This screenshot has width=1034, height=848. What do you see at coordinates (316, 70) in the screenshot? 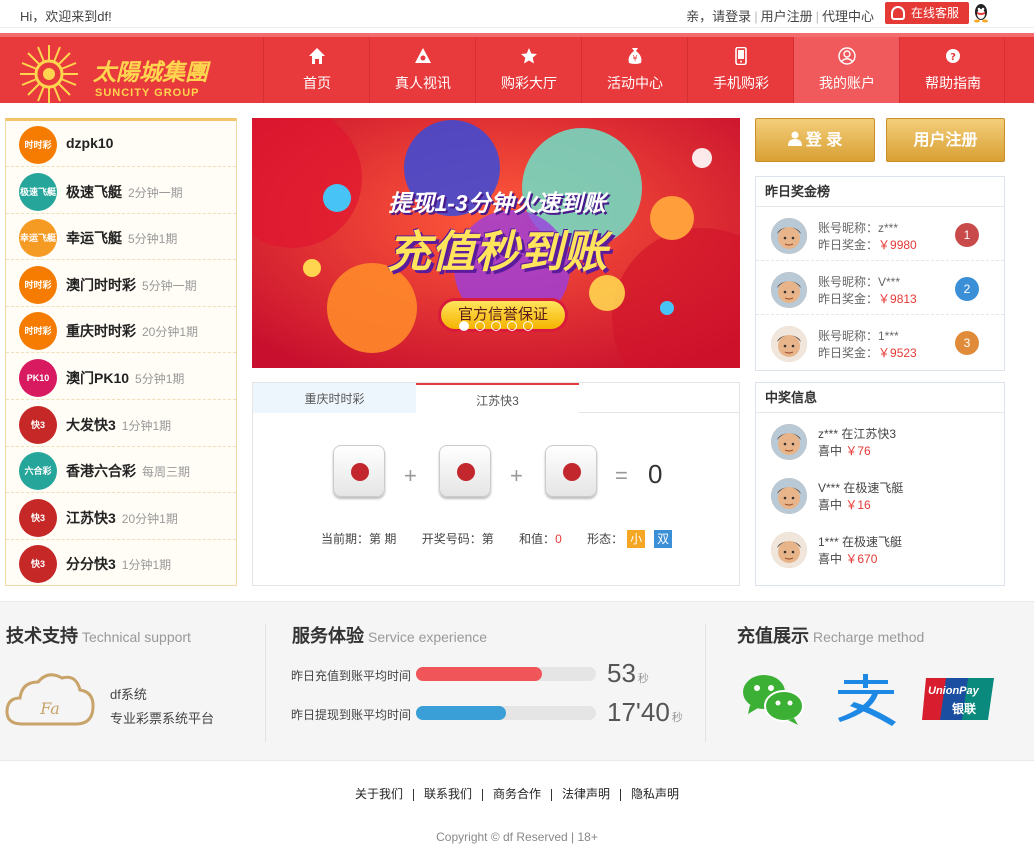
I see `nav-home: 首页` at bounding box center [316, 70].